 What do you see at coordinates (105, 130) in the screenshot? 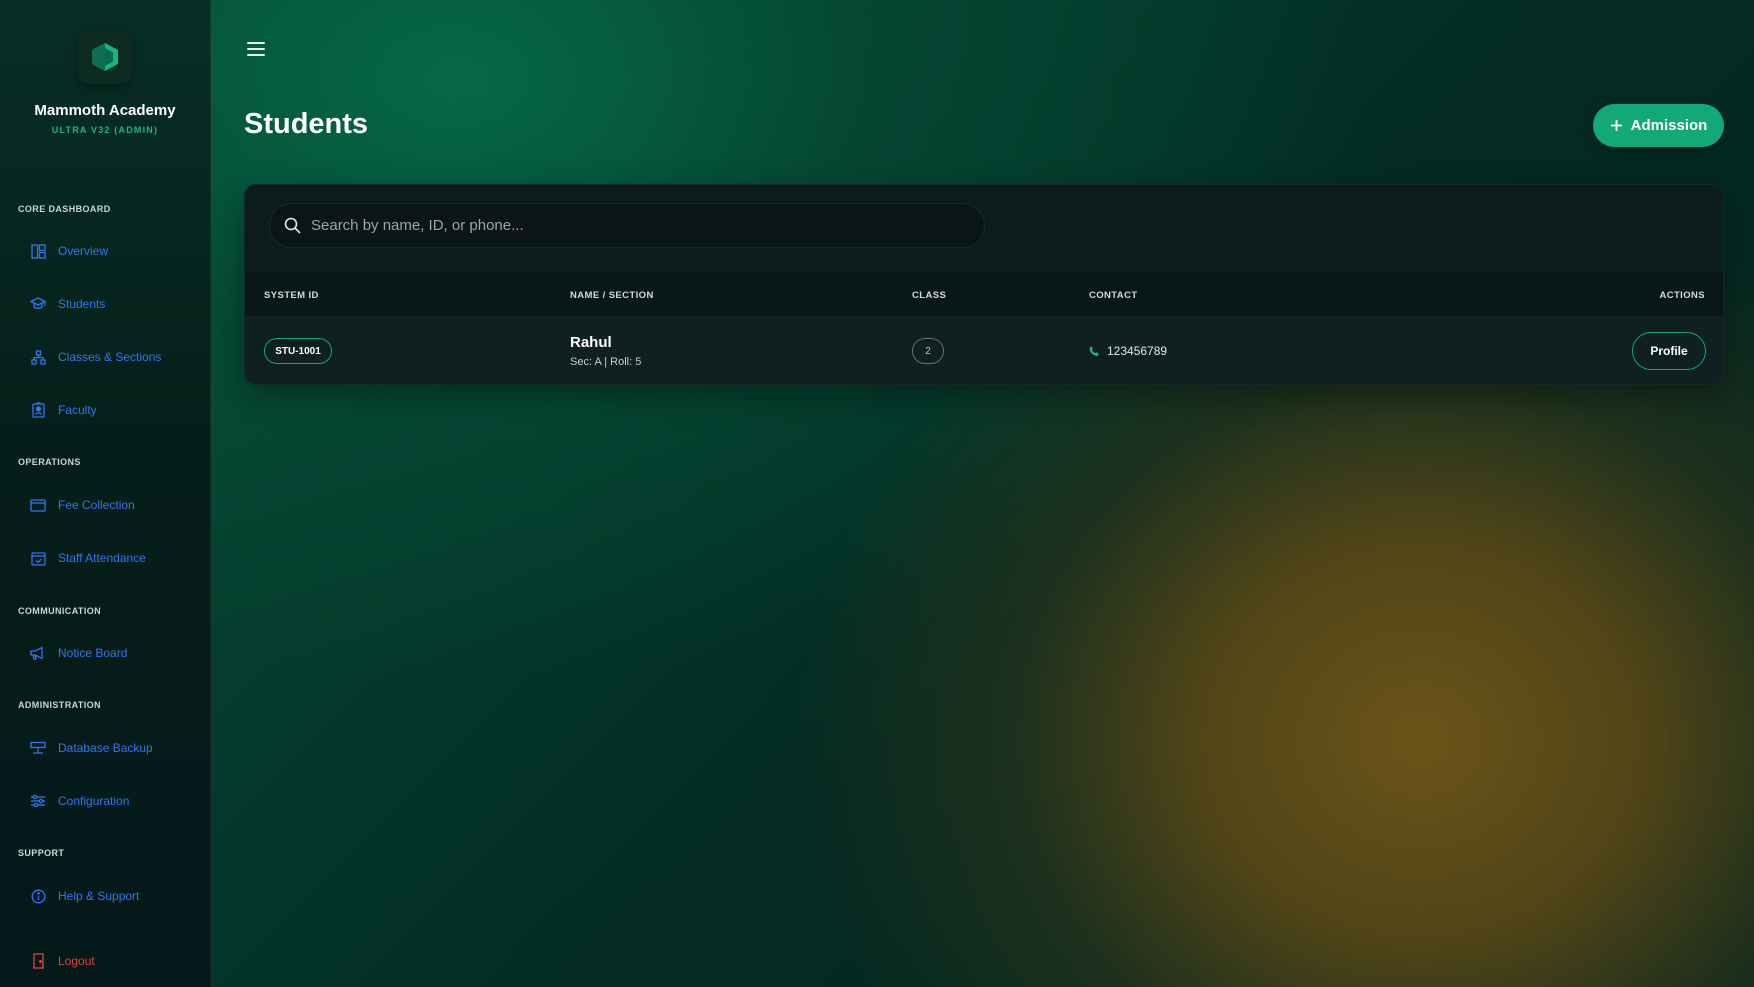
I see `brand-subtitle: ULTRA V32 (ADMIN)` at bounding box center [105, 130].